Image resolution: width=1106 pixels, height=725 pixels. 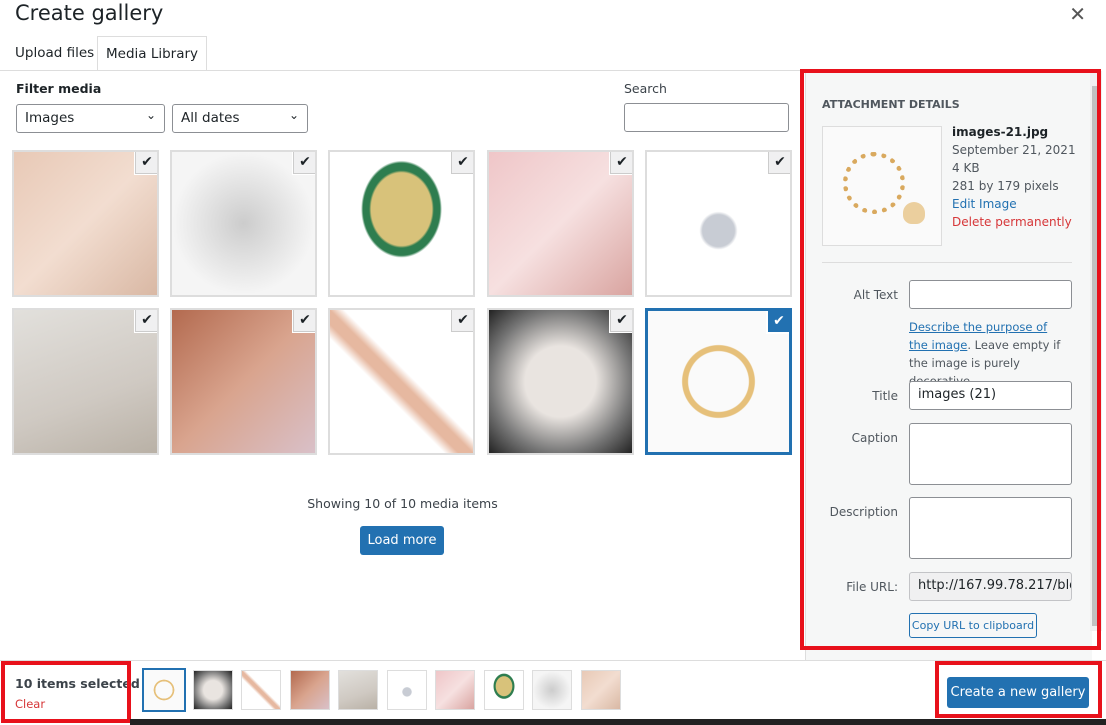 I want to click on attachment-filename: images-21.jpg, so click(x=1000, y=132).